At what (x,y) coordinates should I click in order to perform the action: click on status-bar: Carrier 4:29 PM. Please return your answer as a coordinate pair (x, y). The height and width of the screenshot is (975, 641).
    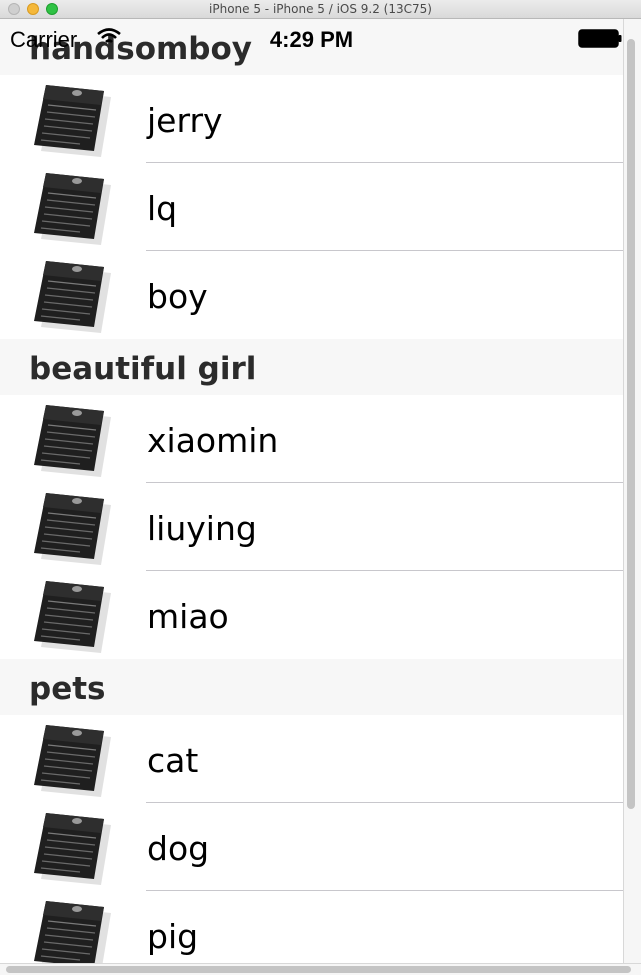
    Looking at the image, I should click on (311, 39).